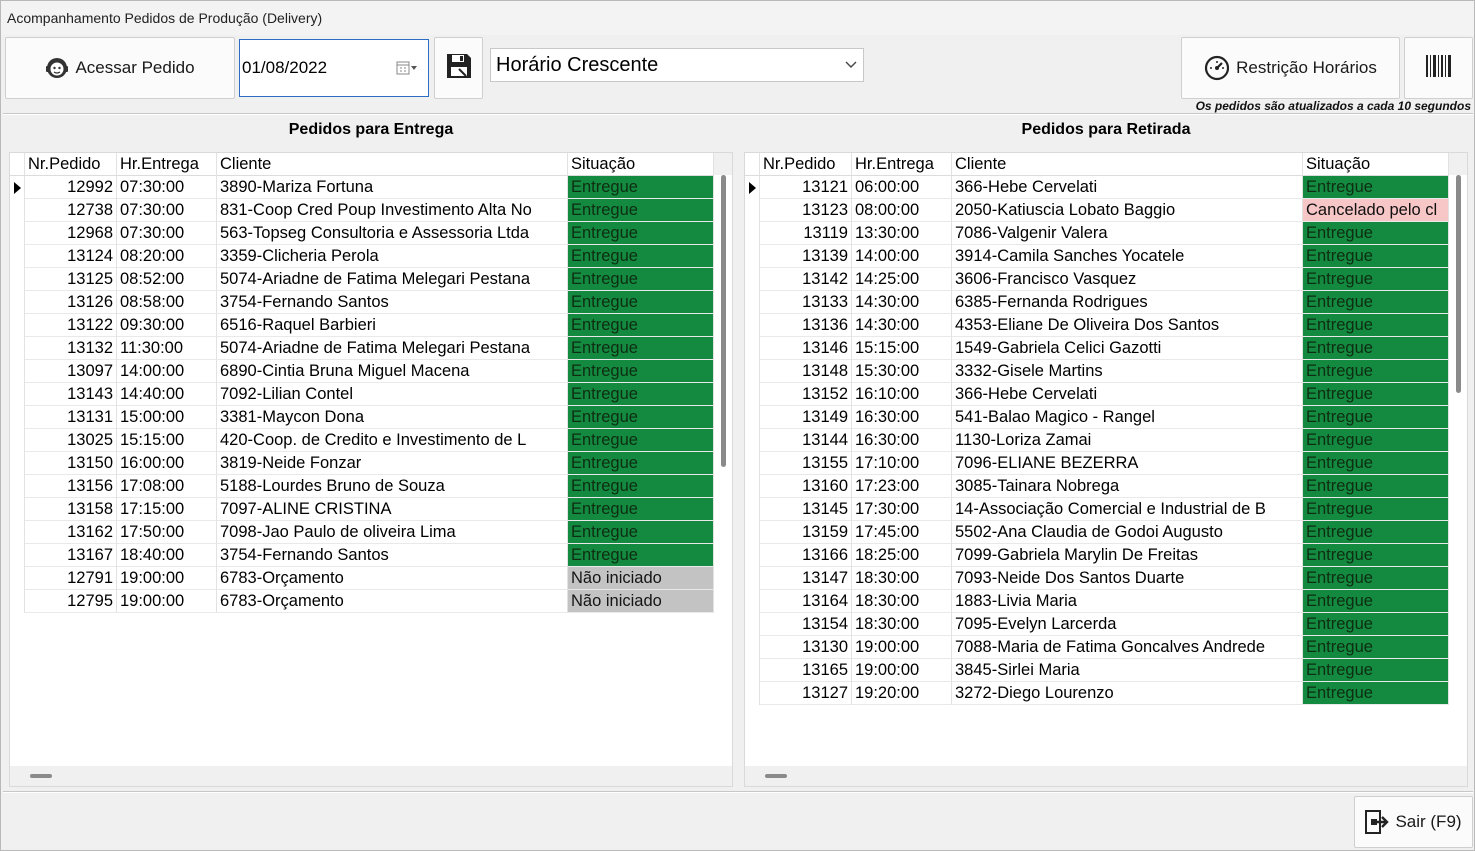 The image size is (1475, 851). I want to click on table-row: 13164 18:30:00 1883-Livia Maria Entregue, so click(1097, 601).